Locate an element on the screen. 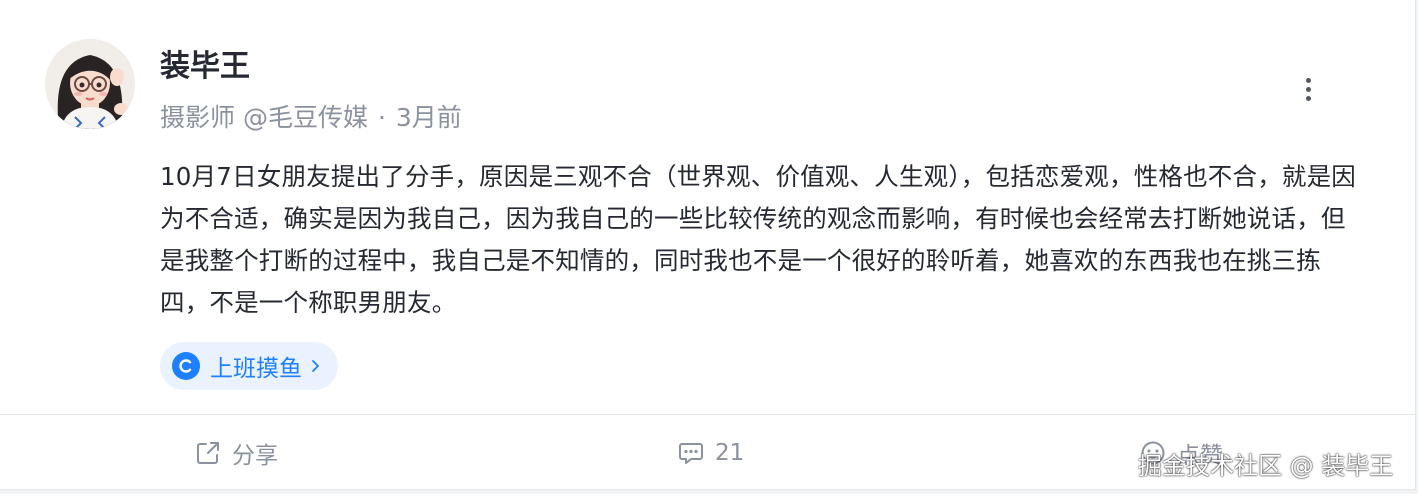  comment-icon is located at coordinates (691, 453).